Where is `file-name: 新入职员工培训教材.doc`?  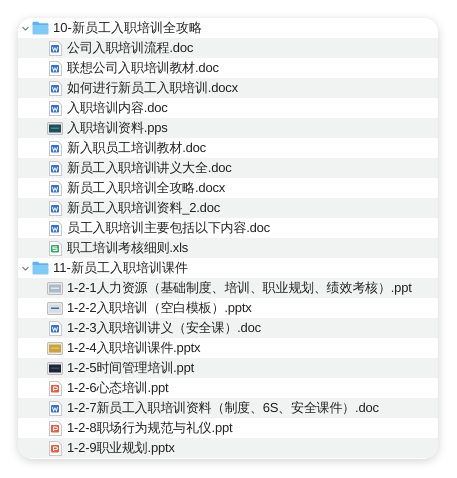 file-name: 新入职员工培训教材.doc is located at coordinates (136, 148).